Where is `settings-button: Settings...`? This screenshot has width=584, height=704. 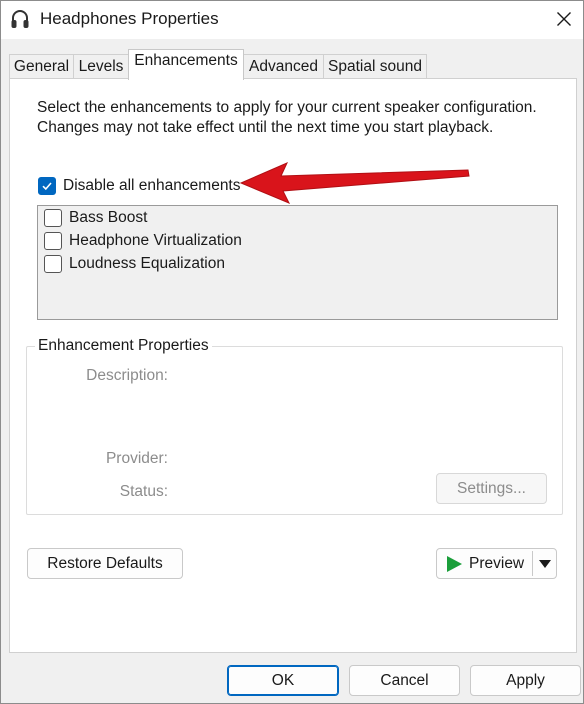
settings-button: Settings... is located at coordinates (491, 488).